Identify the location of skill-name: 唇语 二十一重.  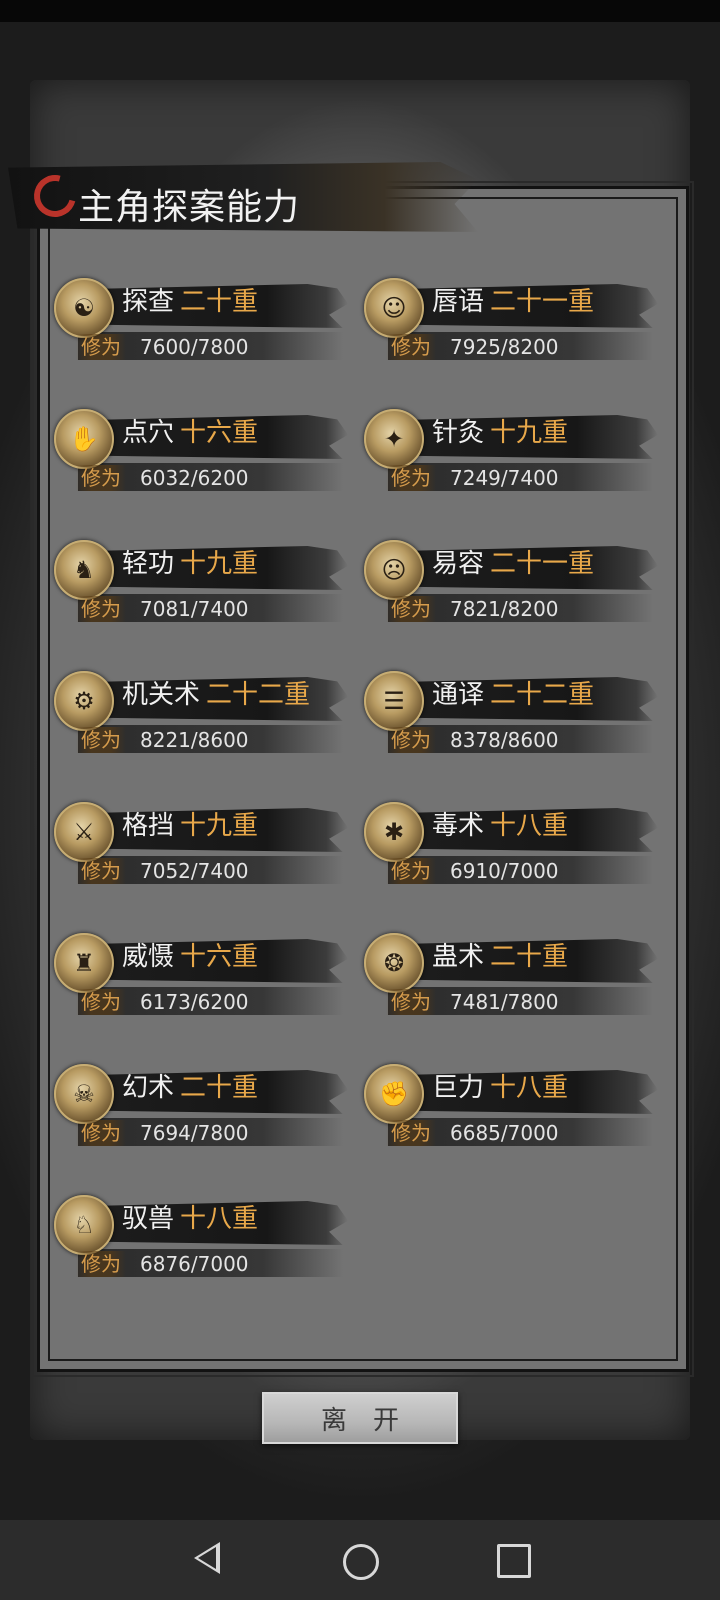
(513, 302).